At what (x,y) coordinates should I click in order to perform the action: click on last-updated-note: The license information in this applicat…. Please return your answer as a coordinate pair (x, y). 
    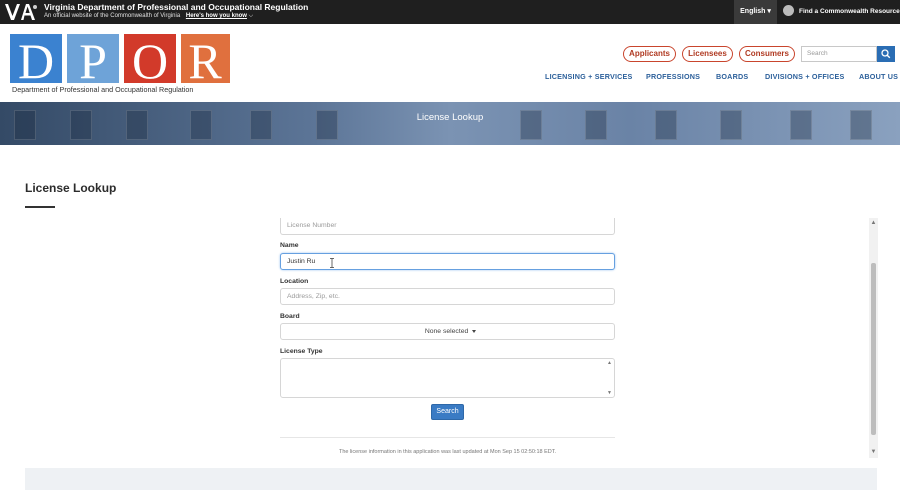
    Looking at the image, I should click on (447, 452).